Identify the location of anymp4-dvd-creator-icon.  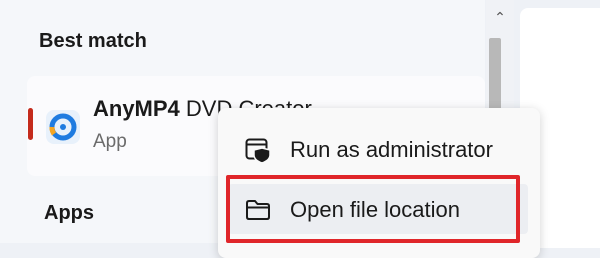
(63, 127).